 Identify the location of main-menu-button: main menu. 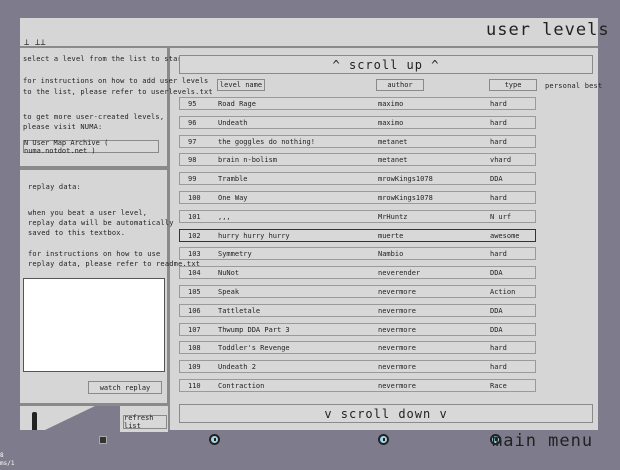
(542, 441).